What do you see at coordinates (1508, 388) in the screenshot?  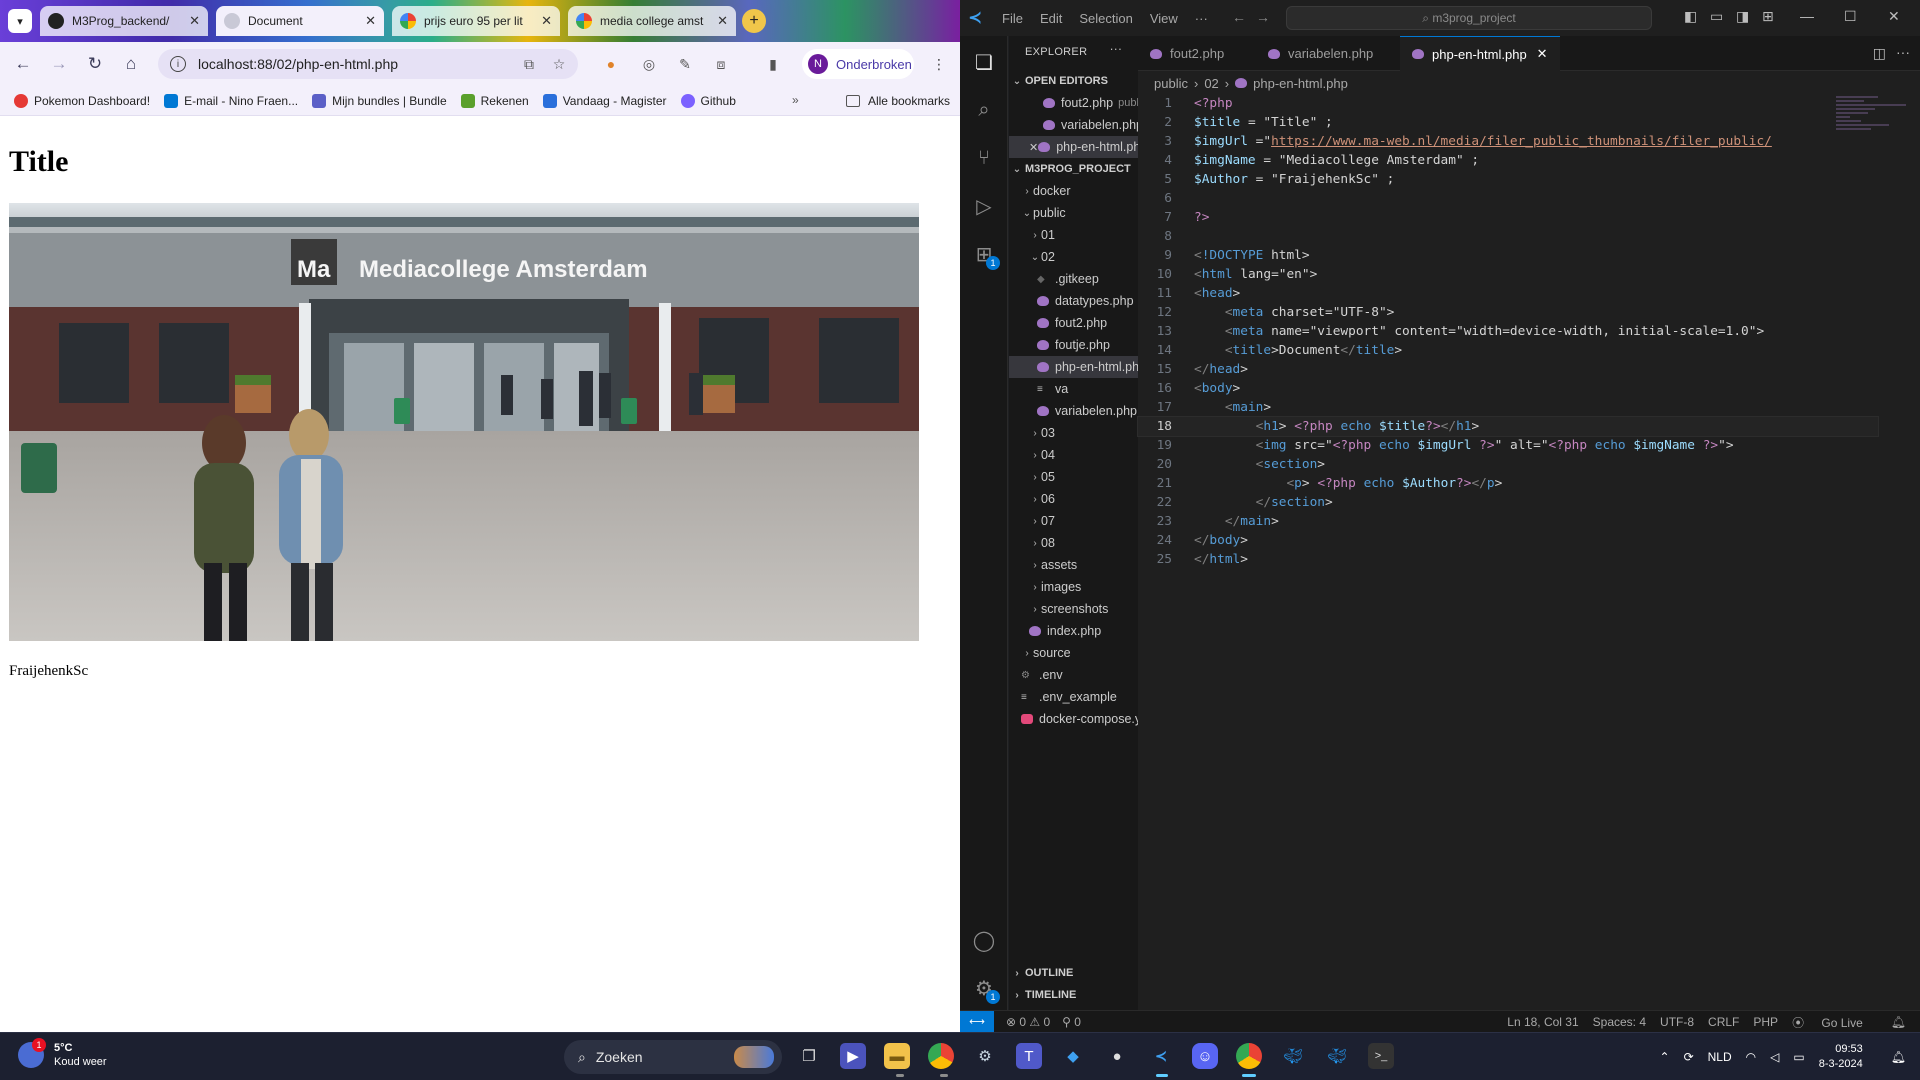 I see `code-line: 16 <body>` at bounding box center [1508, 388].